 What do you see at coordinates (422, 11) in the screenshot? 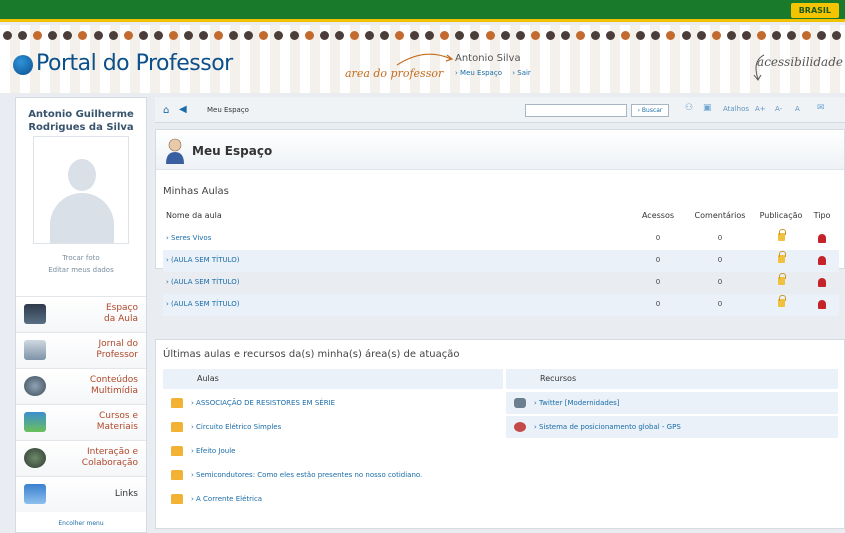
I see `gov-bar: BRASIL` at bounding box center [422, 11].